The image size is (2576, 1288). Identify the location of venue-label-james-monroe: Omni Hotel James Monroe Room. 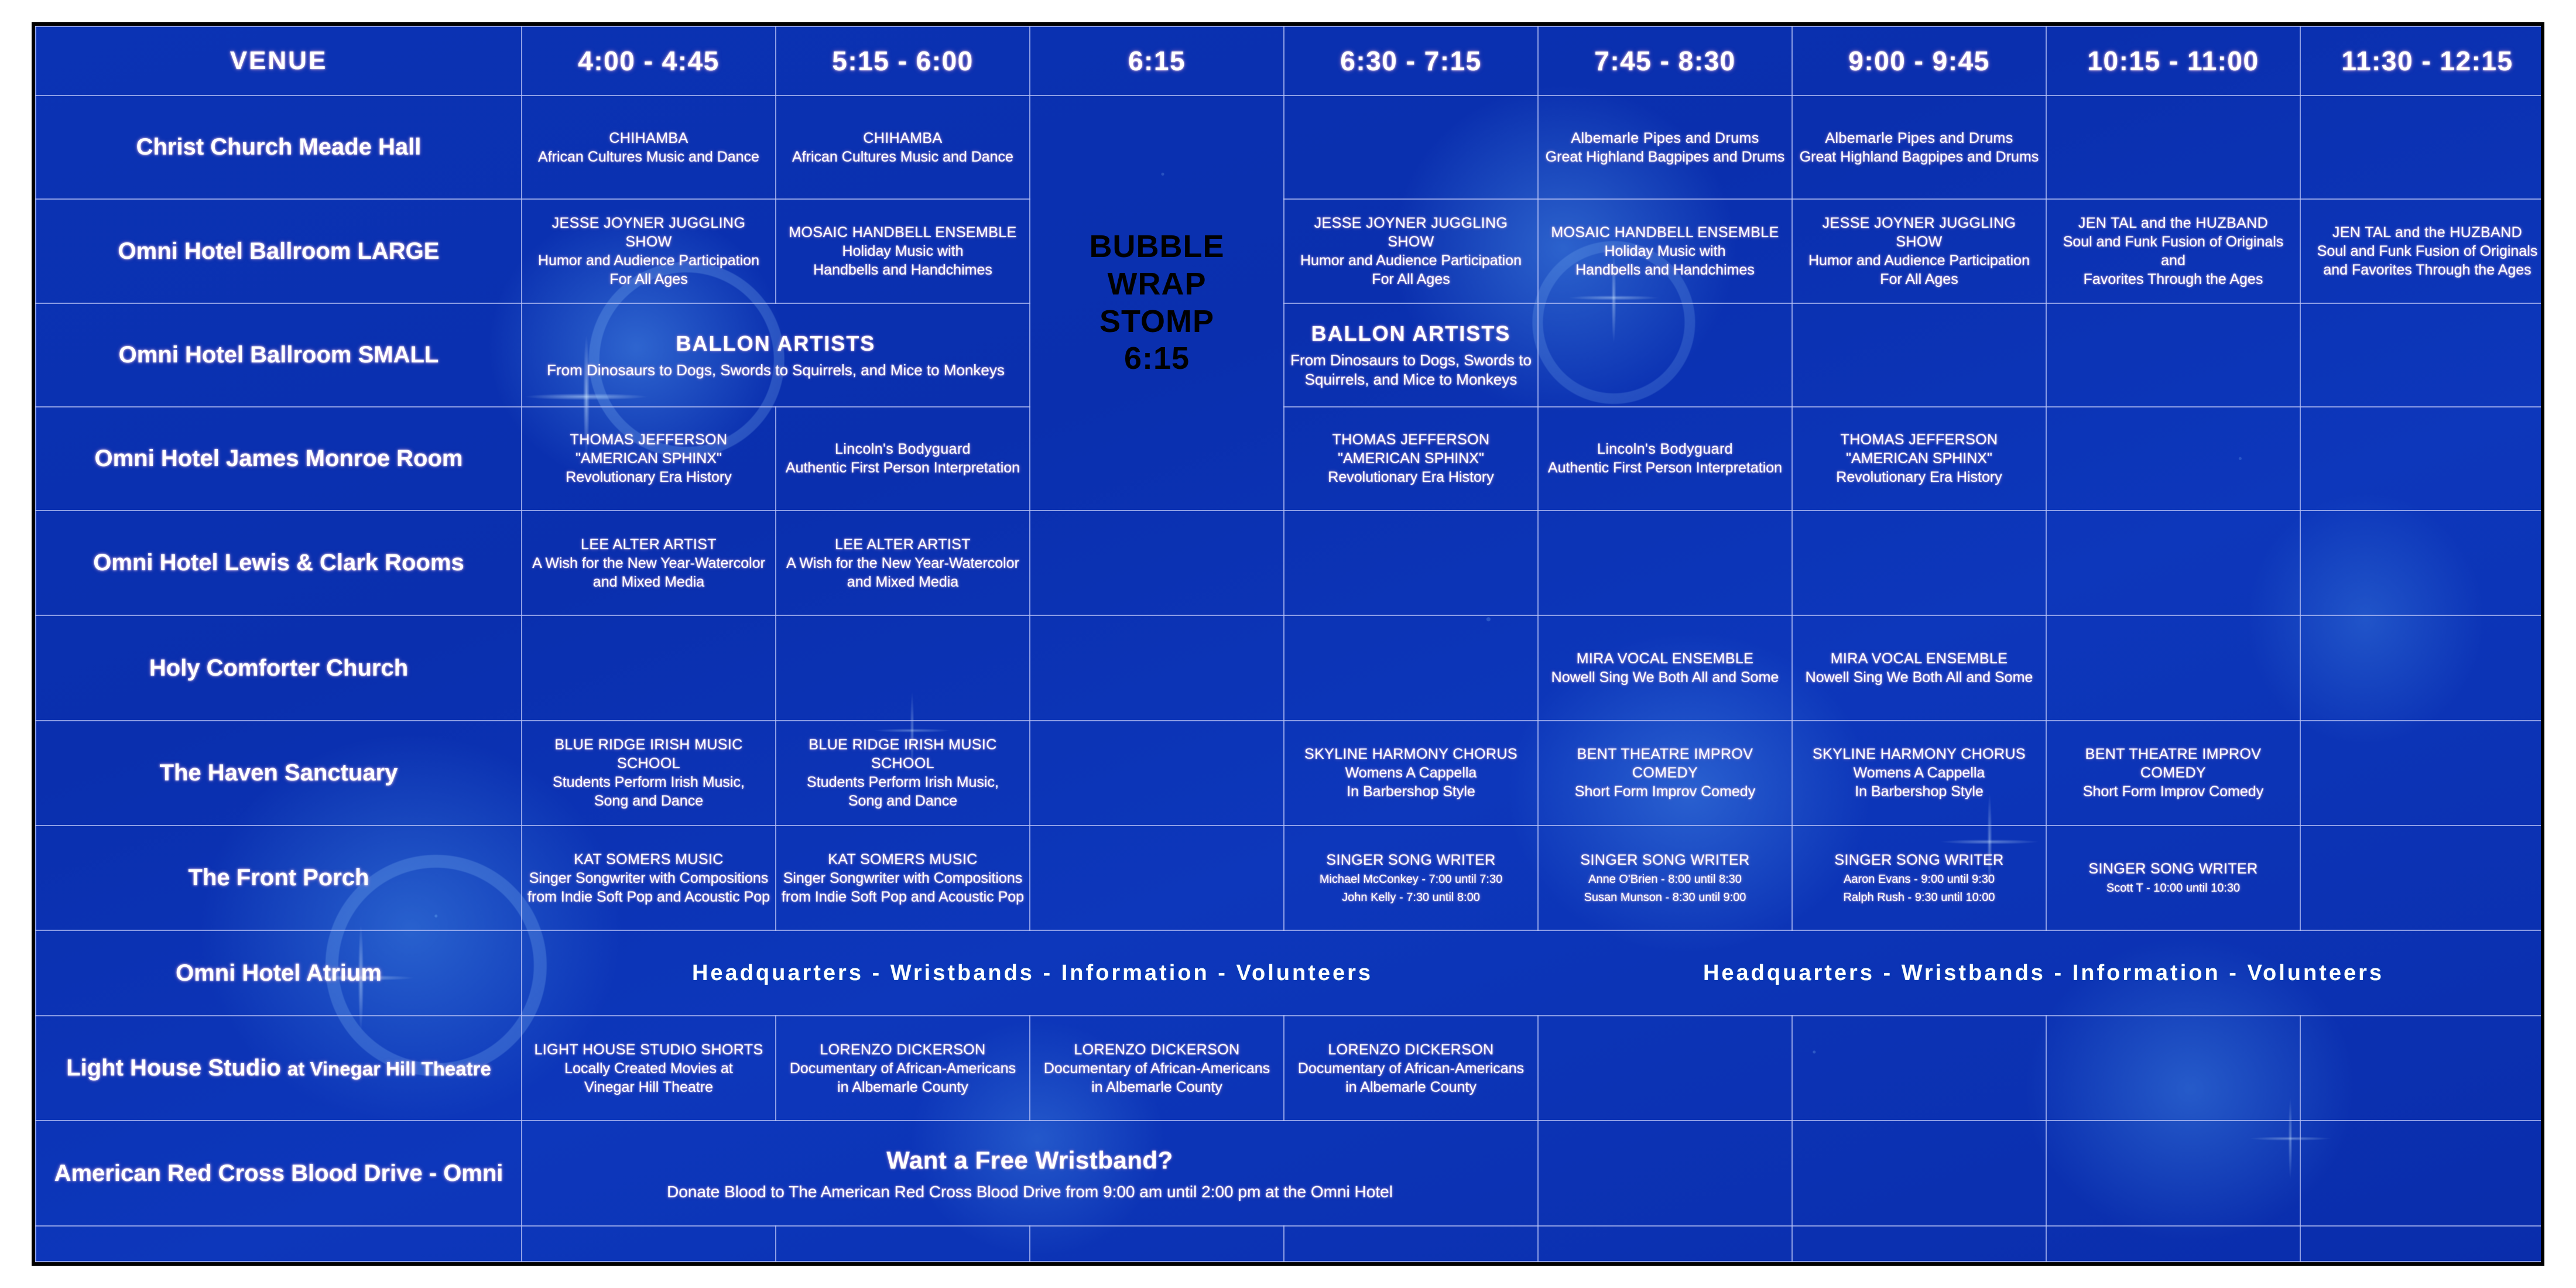
(278, 459).